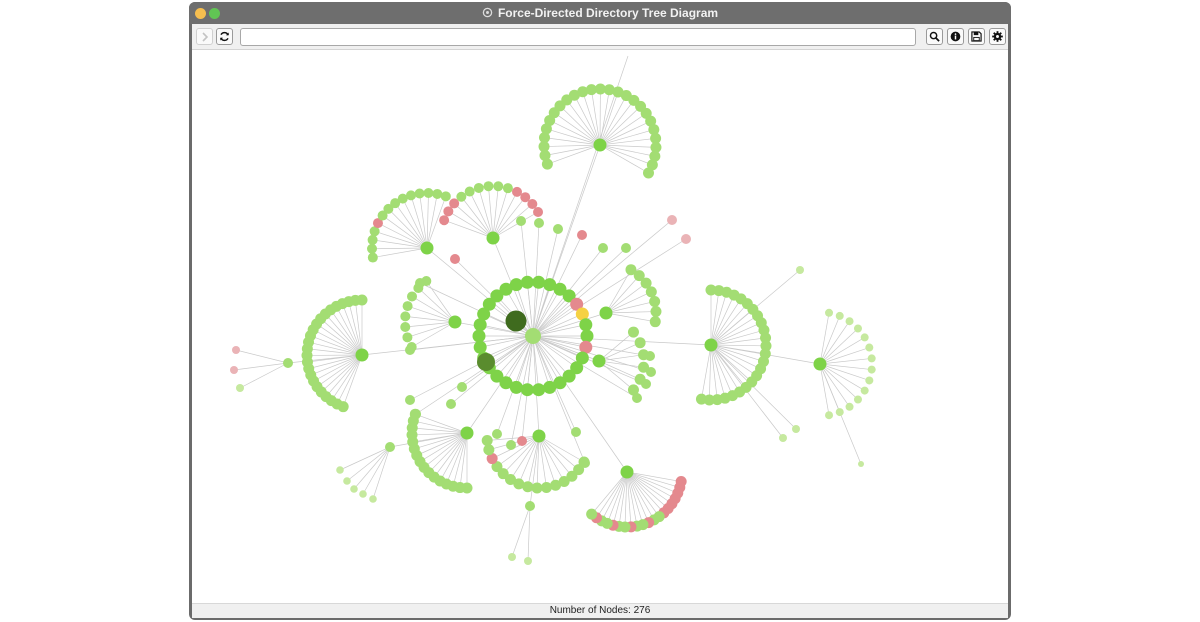 Image resolution: width=1200 pixels, height=622 pixels. Describe the element at coordinates (224, 36) in the screenshot. I see `refresh-button` at that location.